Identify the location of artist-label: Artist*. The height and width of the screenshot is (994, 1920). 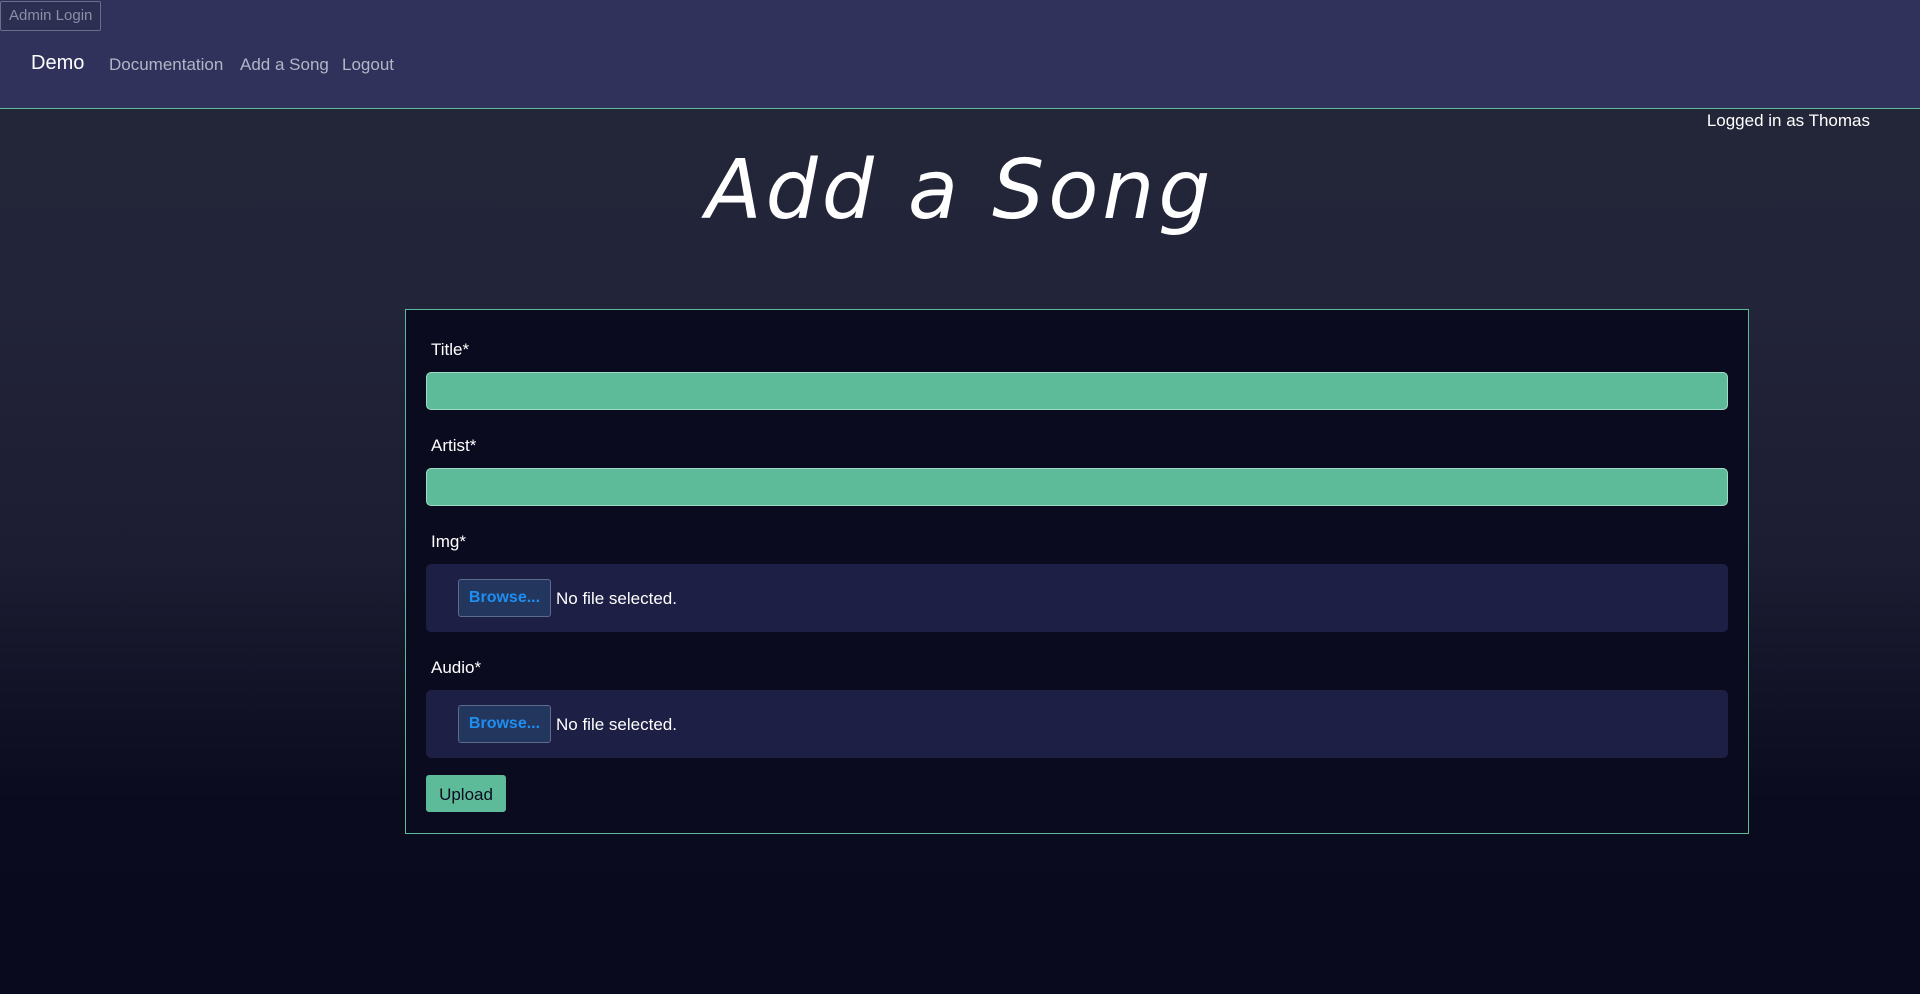
(454, 445).